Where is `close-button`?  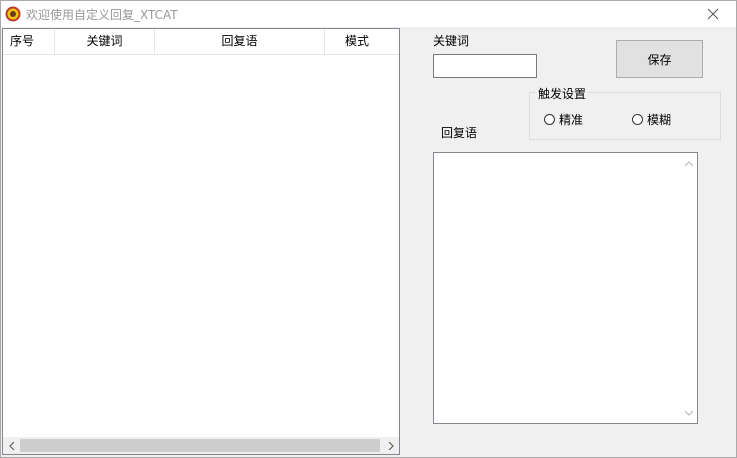 close-button is located at coordinates (713, 14).